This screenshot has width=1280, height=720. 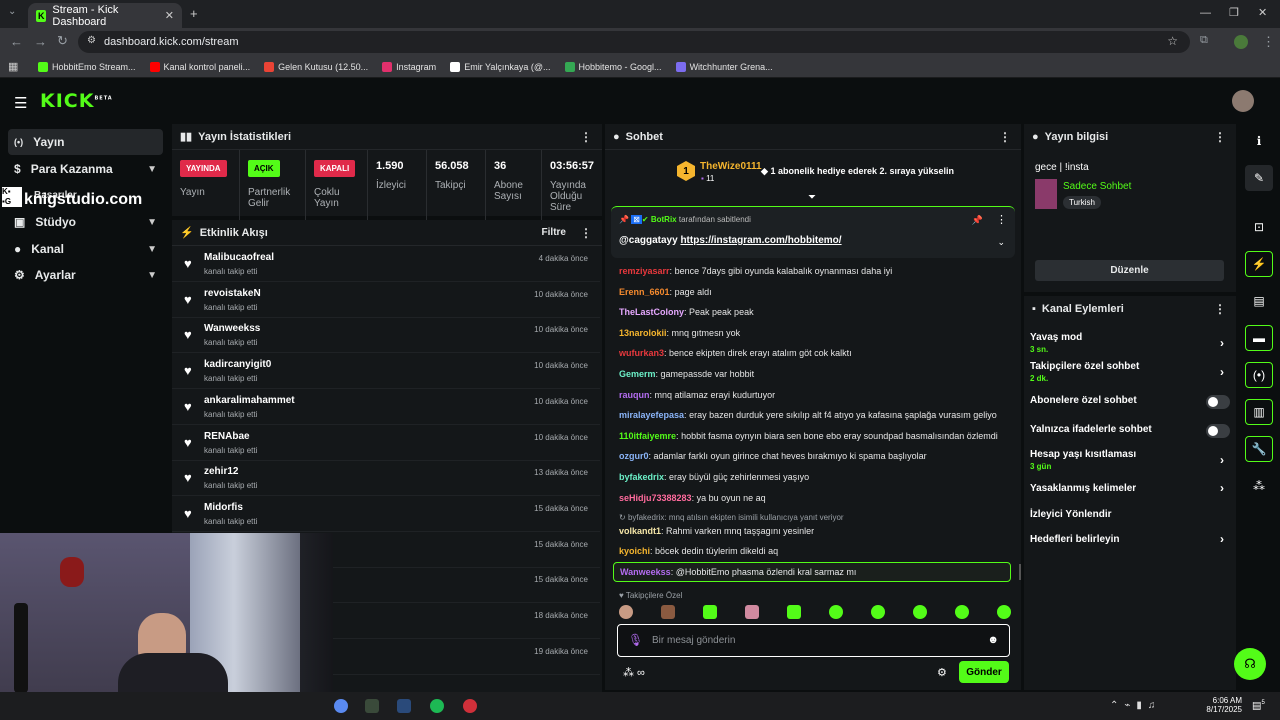 I want to click on help-chat-icon: ☊, so click(x=1250, y=664).